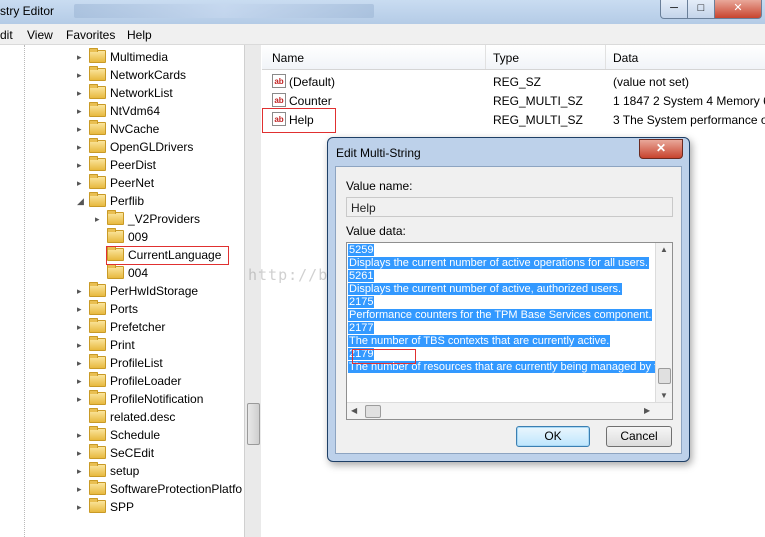 This screenshot has height=537, width=765. Describe the element at coordinates (135, 111) in the screenshot. I see `tree-item-label: NtVdm64` at that location.